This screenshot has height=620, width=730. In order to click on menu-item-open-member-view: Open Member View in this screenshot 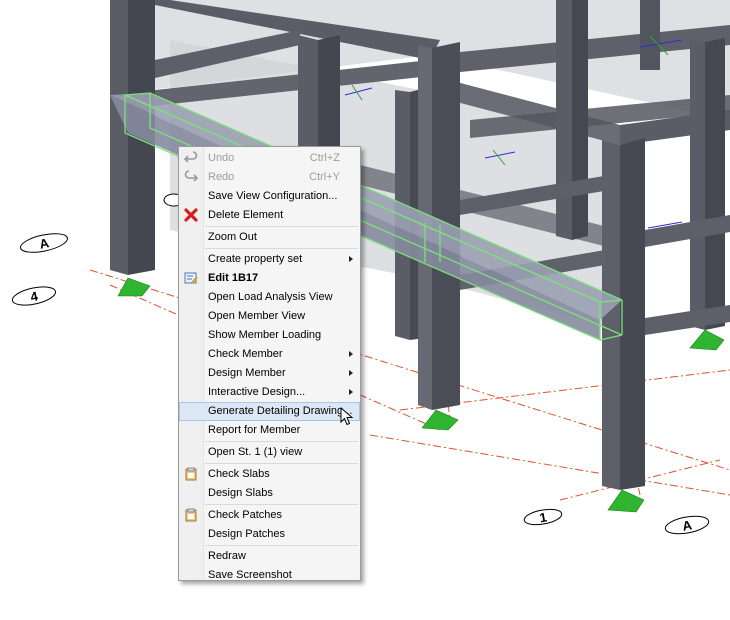, I will do `click(269, 316)`.